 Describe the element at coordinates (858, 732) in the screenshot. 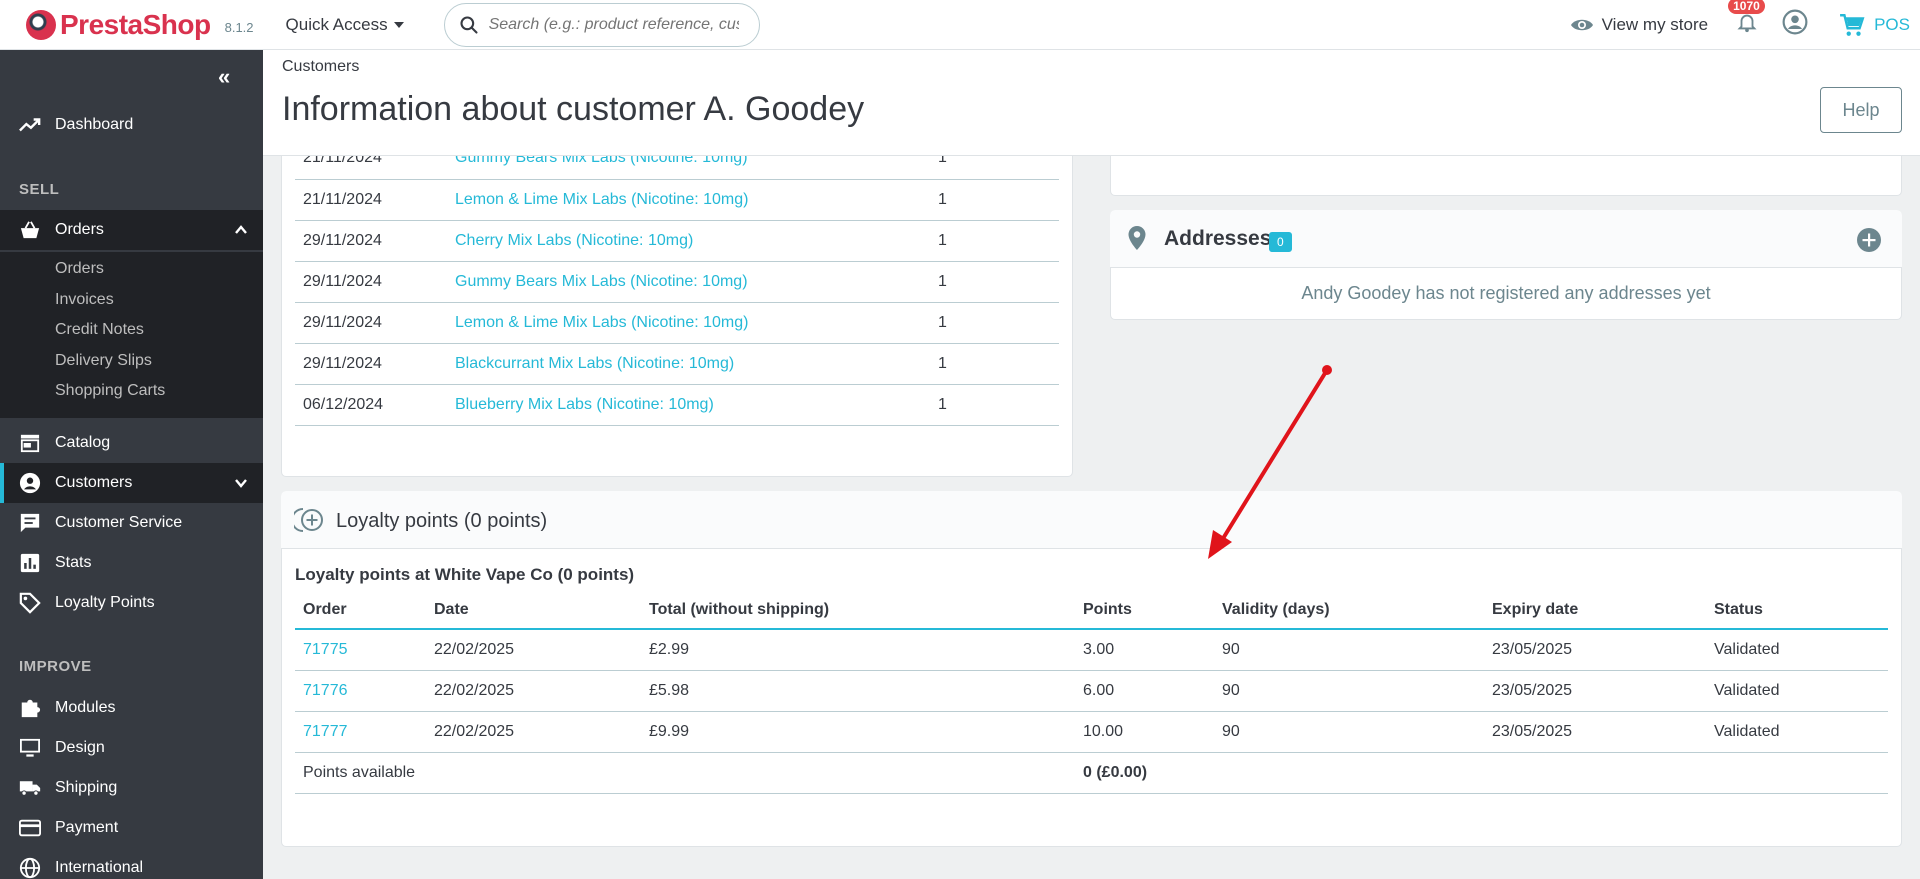

I see `order-total: £9.99` at that location.